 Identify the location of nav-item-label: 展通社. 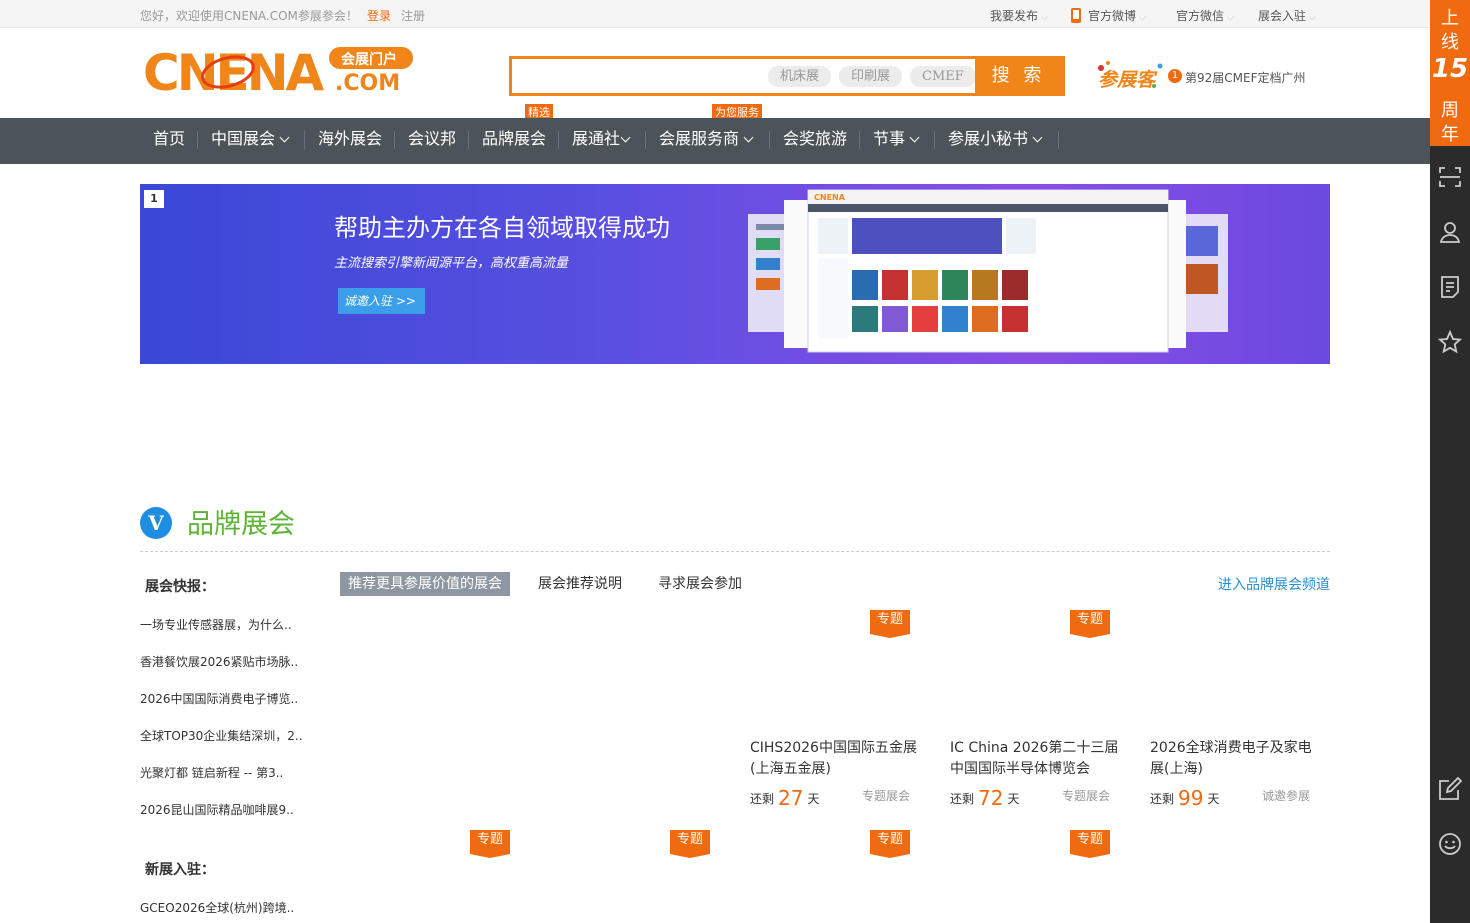
(596, 138).